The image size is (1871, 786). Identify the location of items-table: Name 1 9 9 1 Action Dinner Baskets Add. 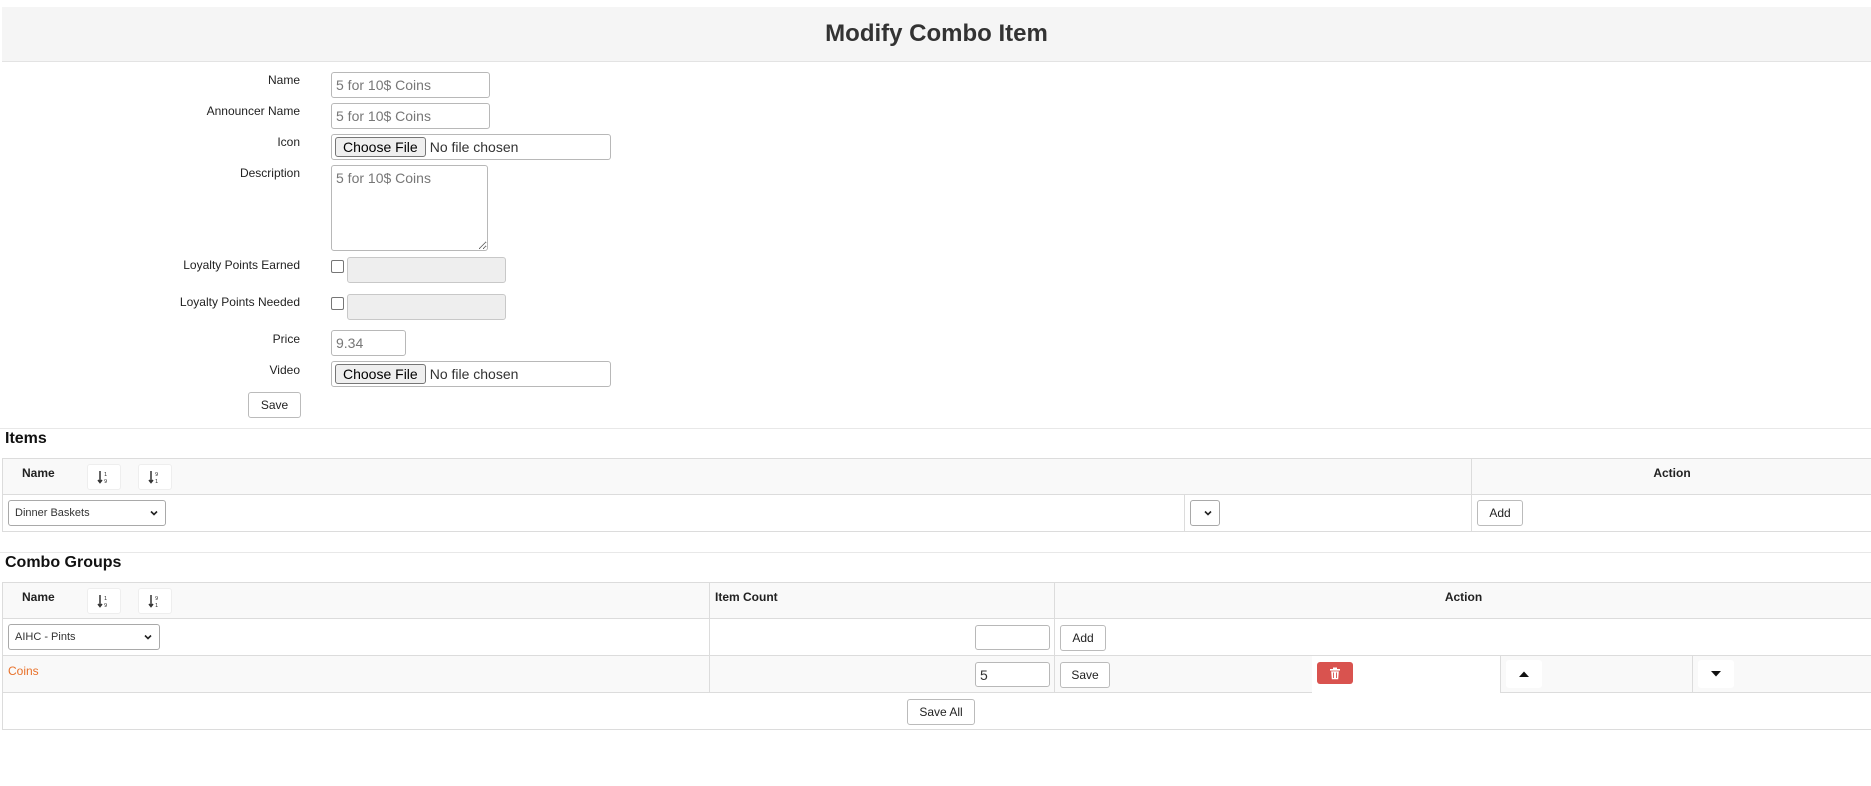
(936, 495).